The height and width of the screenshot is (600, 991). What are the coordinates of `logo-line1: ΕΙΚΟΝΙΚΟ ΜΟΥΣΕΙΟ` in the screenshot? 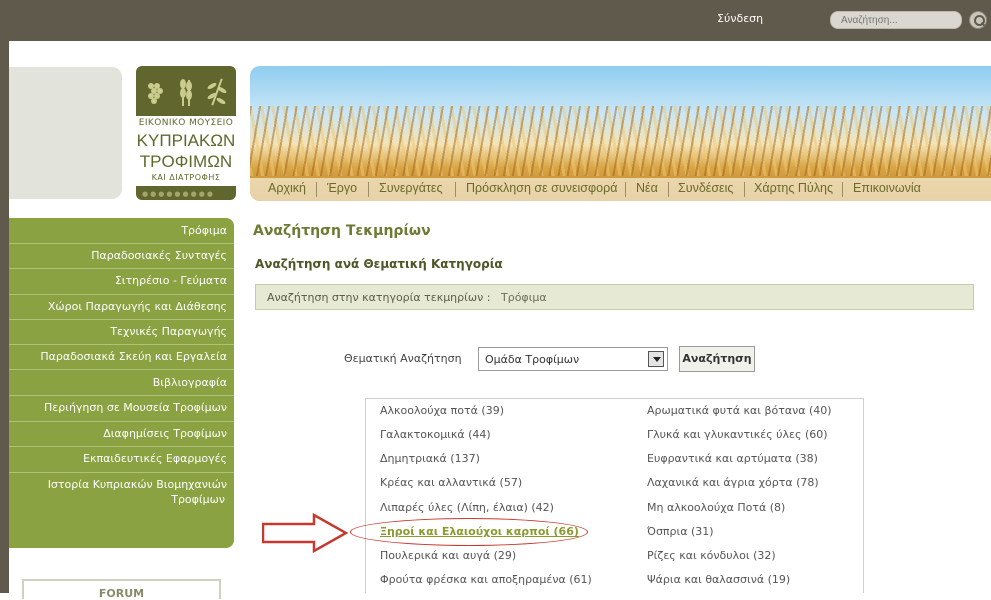 It's located at (186, 123).